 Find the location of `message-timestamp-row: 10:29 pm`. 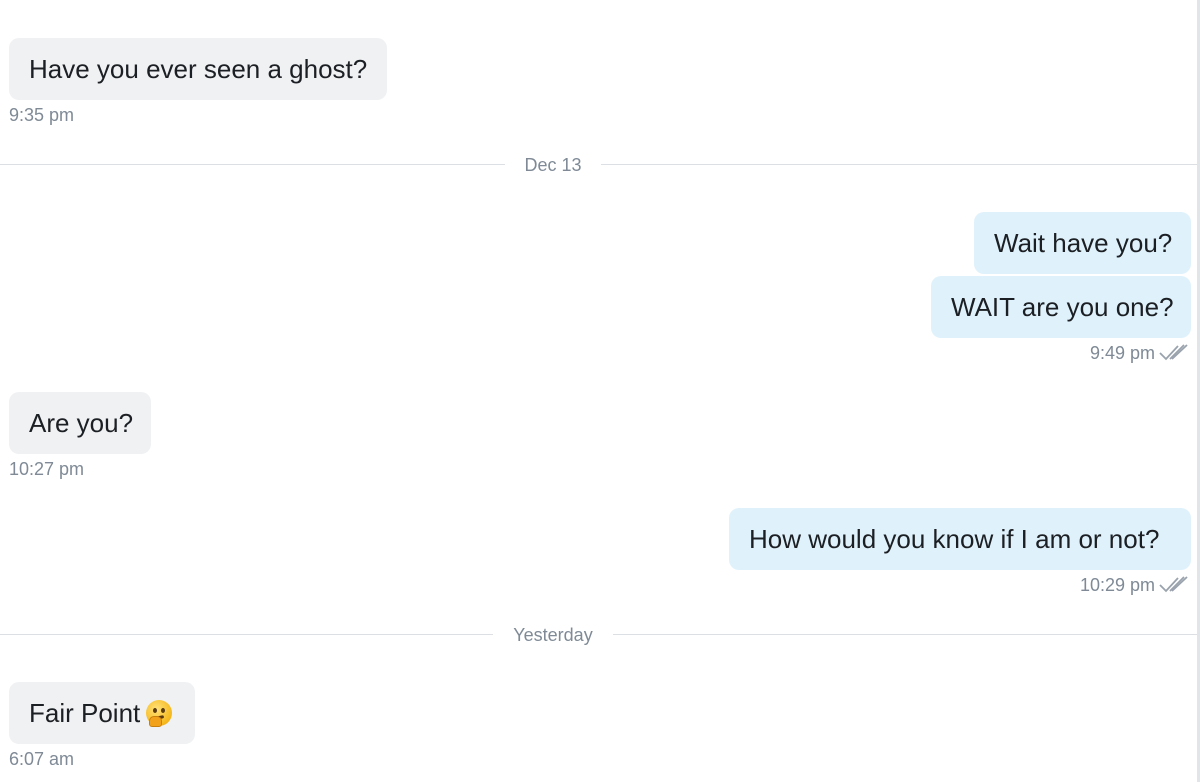

message-timestamp-row: 10:29 pm is located at coordinates (1135, 585).